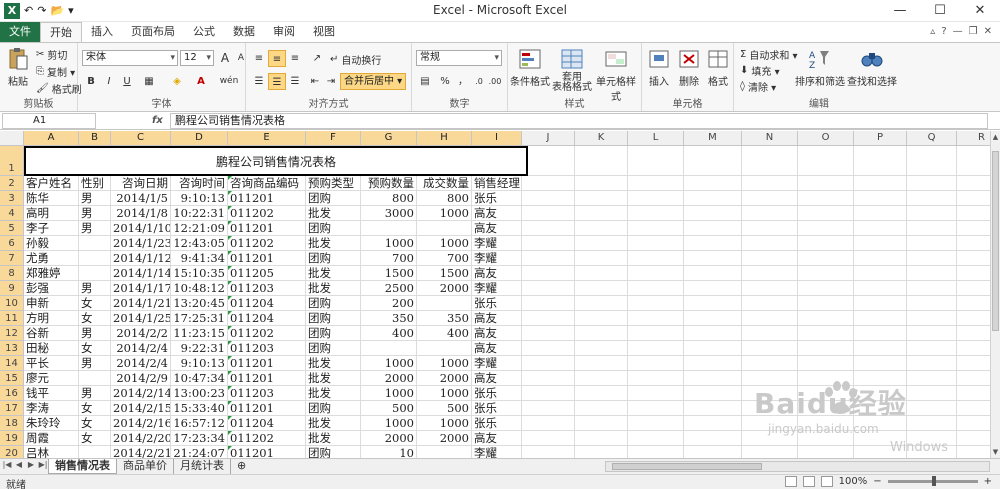  What do you see at coordinates (853, 481) in the screenshot?
I see `zoom-level: 100%` at bounding box center [853, 481].